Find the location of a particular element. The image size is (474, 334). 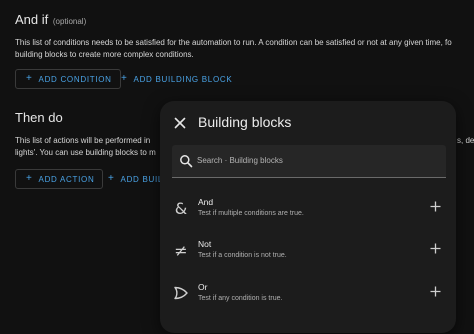

building-block-item-not: ≠ Not Test if a condition is not true. is located at coordinates (308, 257).